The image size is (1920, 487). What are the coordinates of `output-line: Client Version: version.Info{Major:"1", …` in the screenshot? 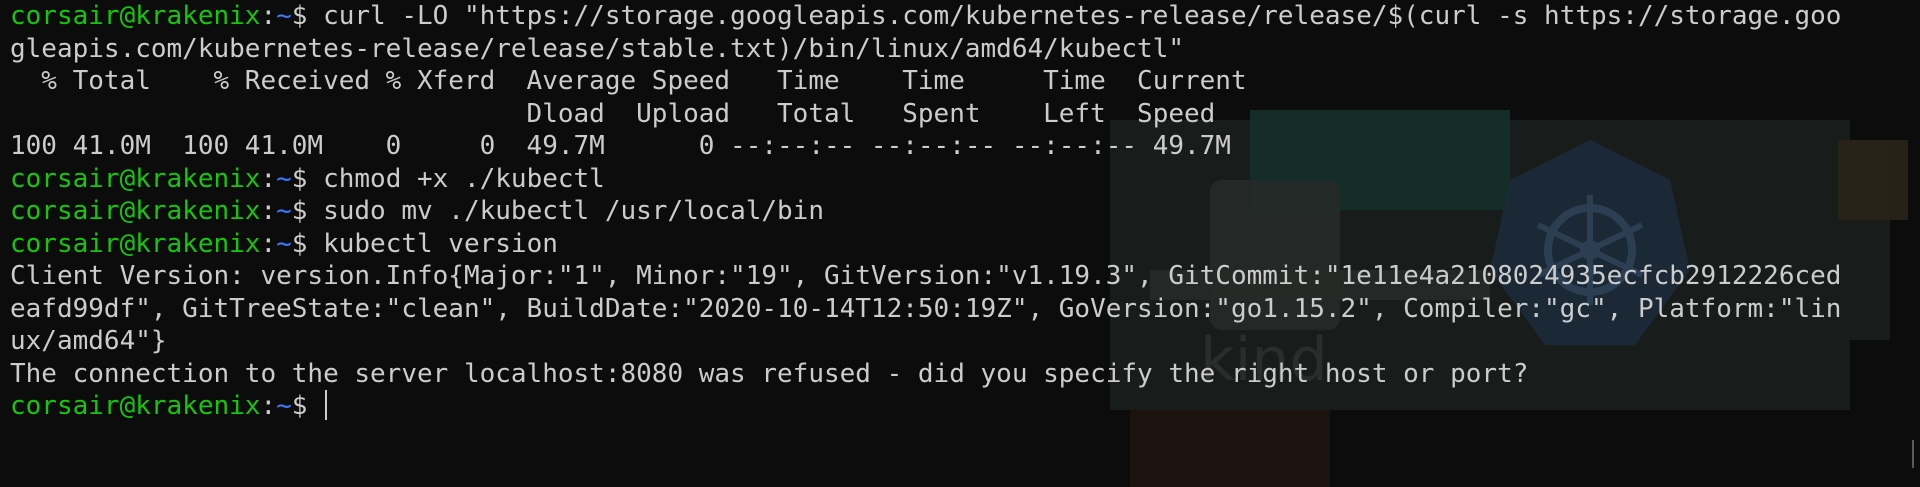 It's located at (926, 276).